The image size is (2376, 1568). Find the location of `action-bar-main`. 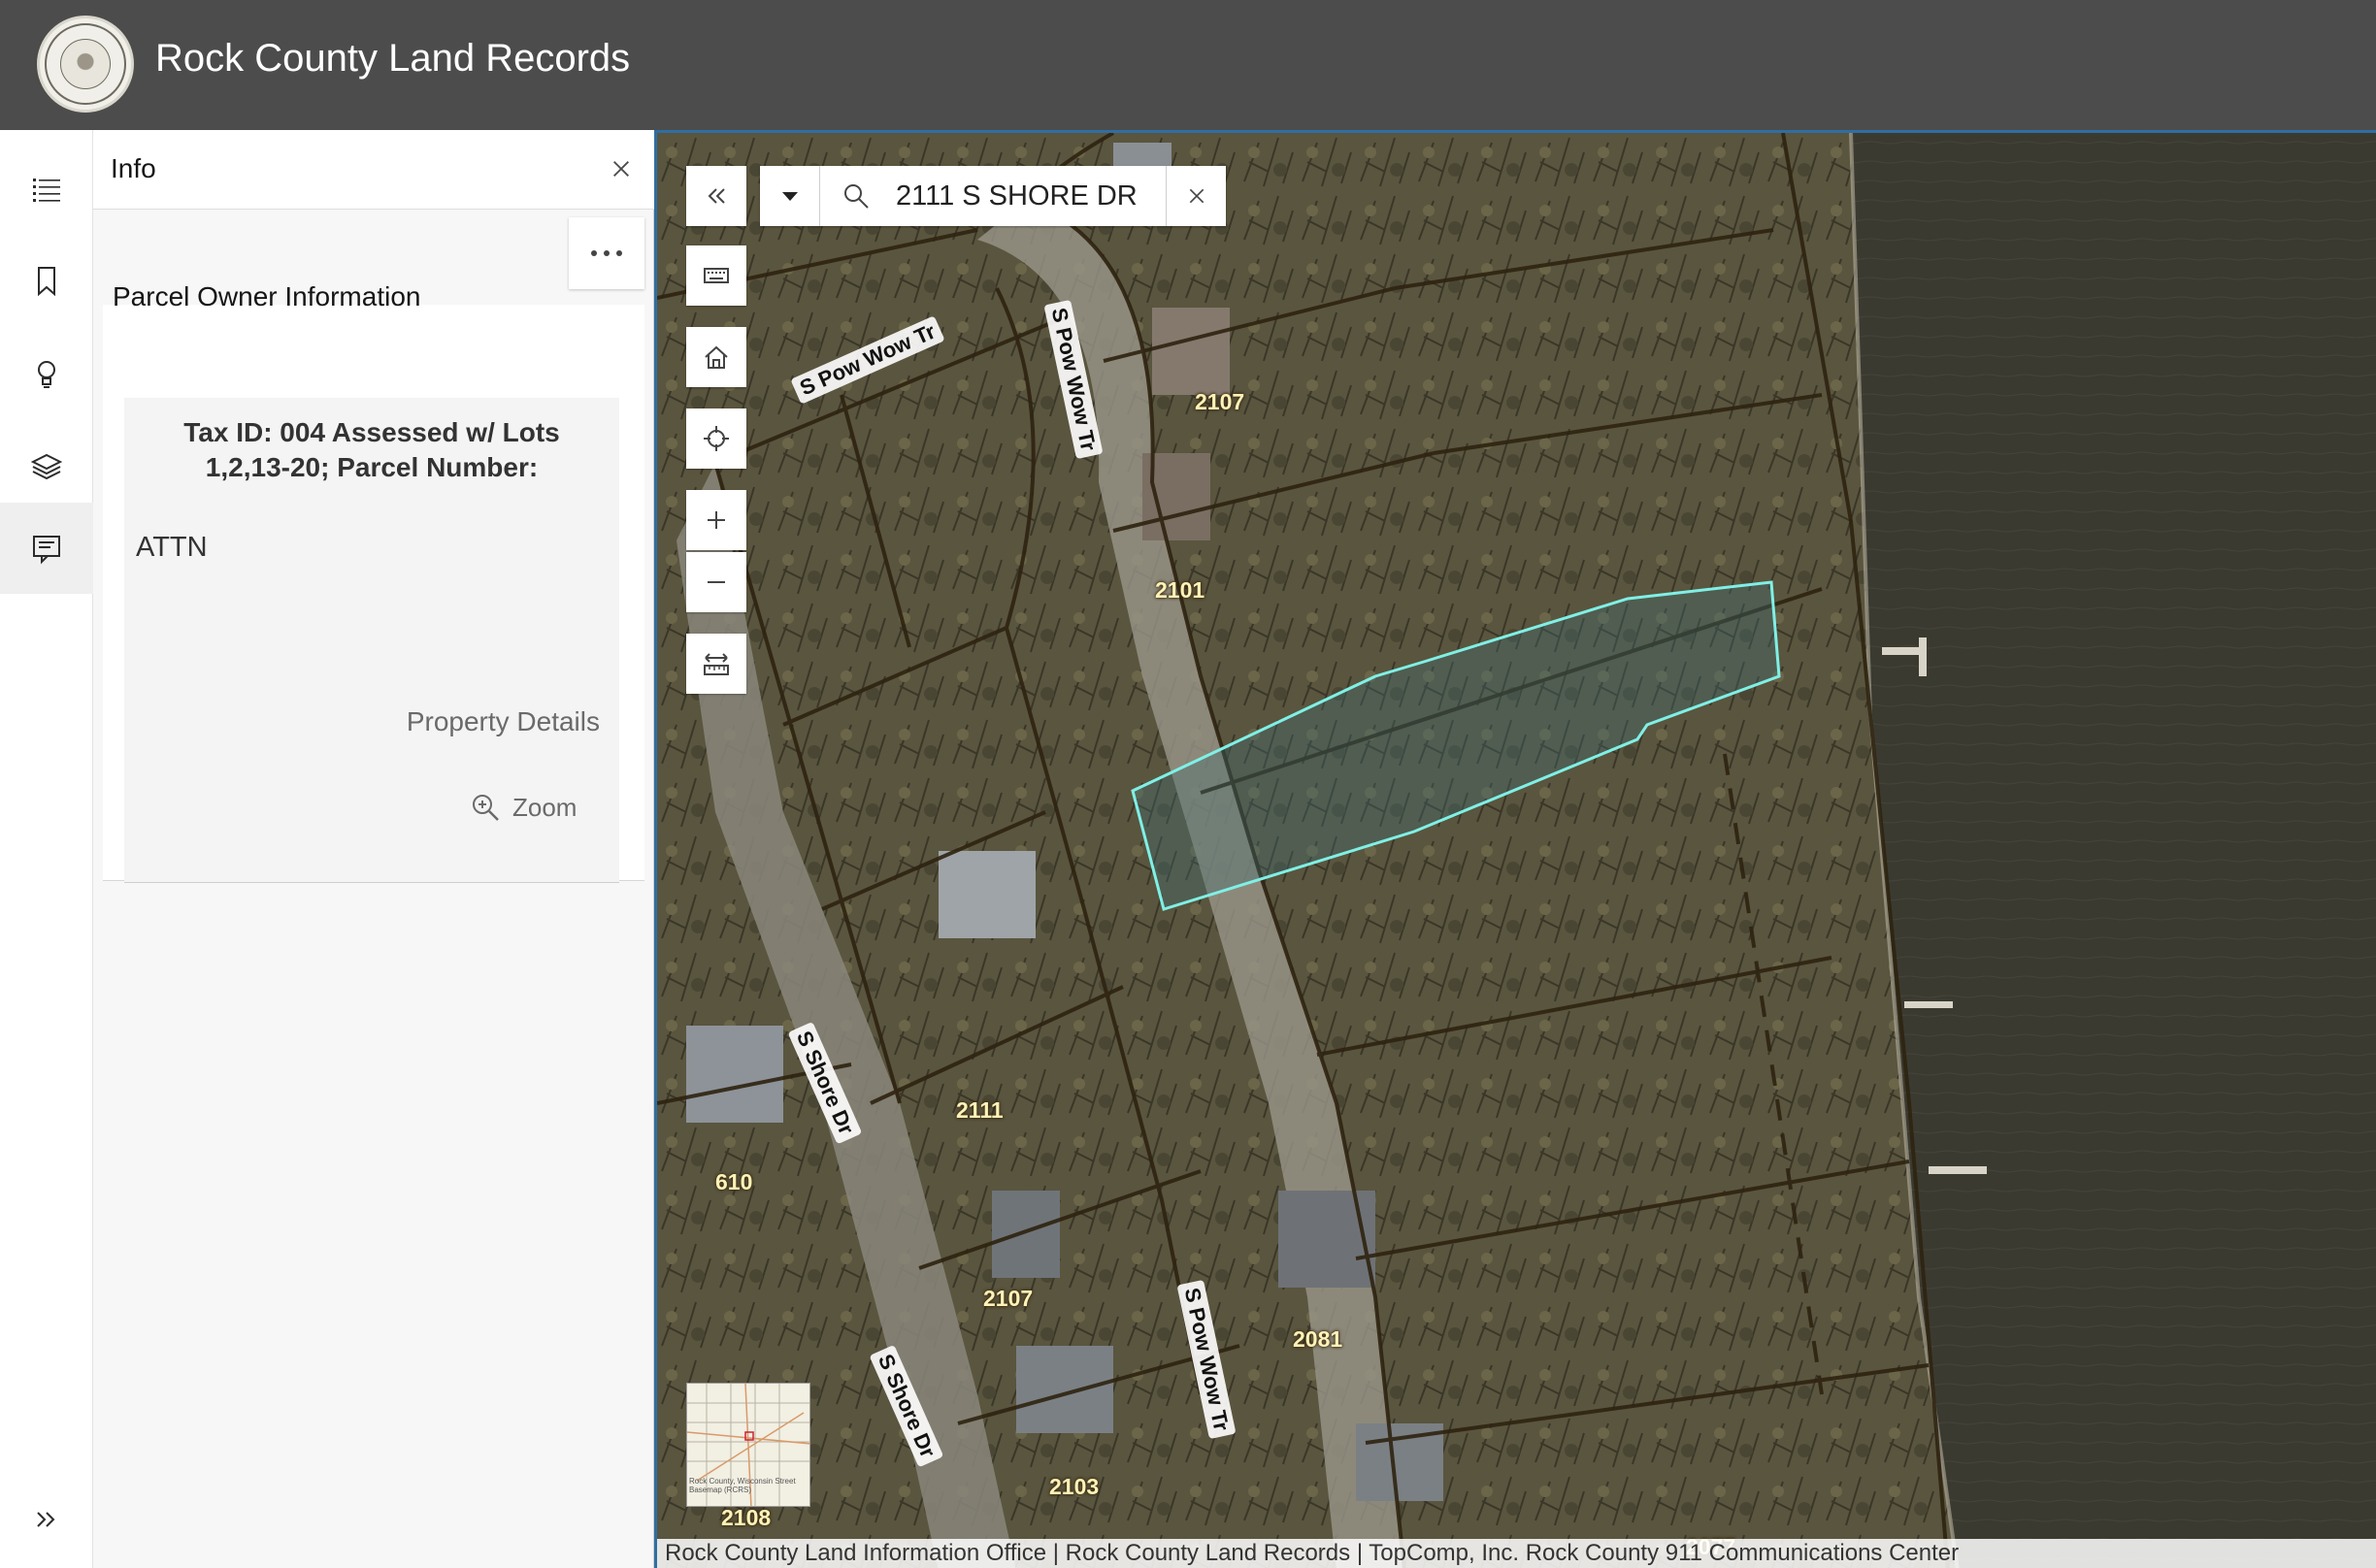

action-bar-main is located at coordinates (46, 849).